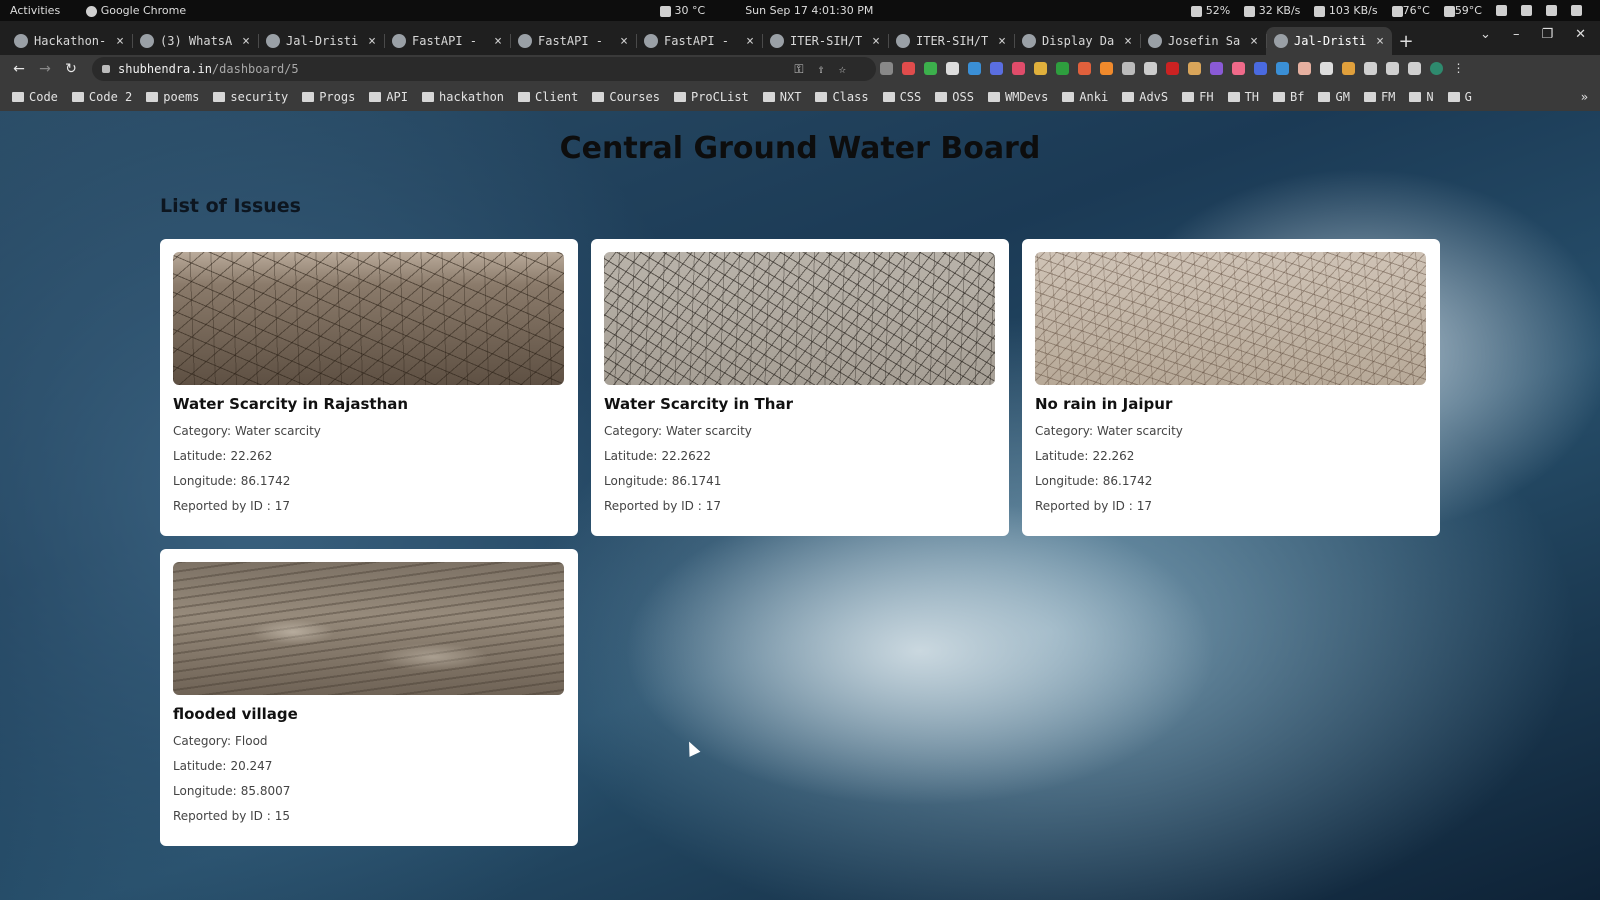  I want to click on bookmark-item: Anki, so click(1085, 97).